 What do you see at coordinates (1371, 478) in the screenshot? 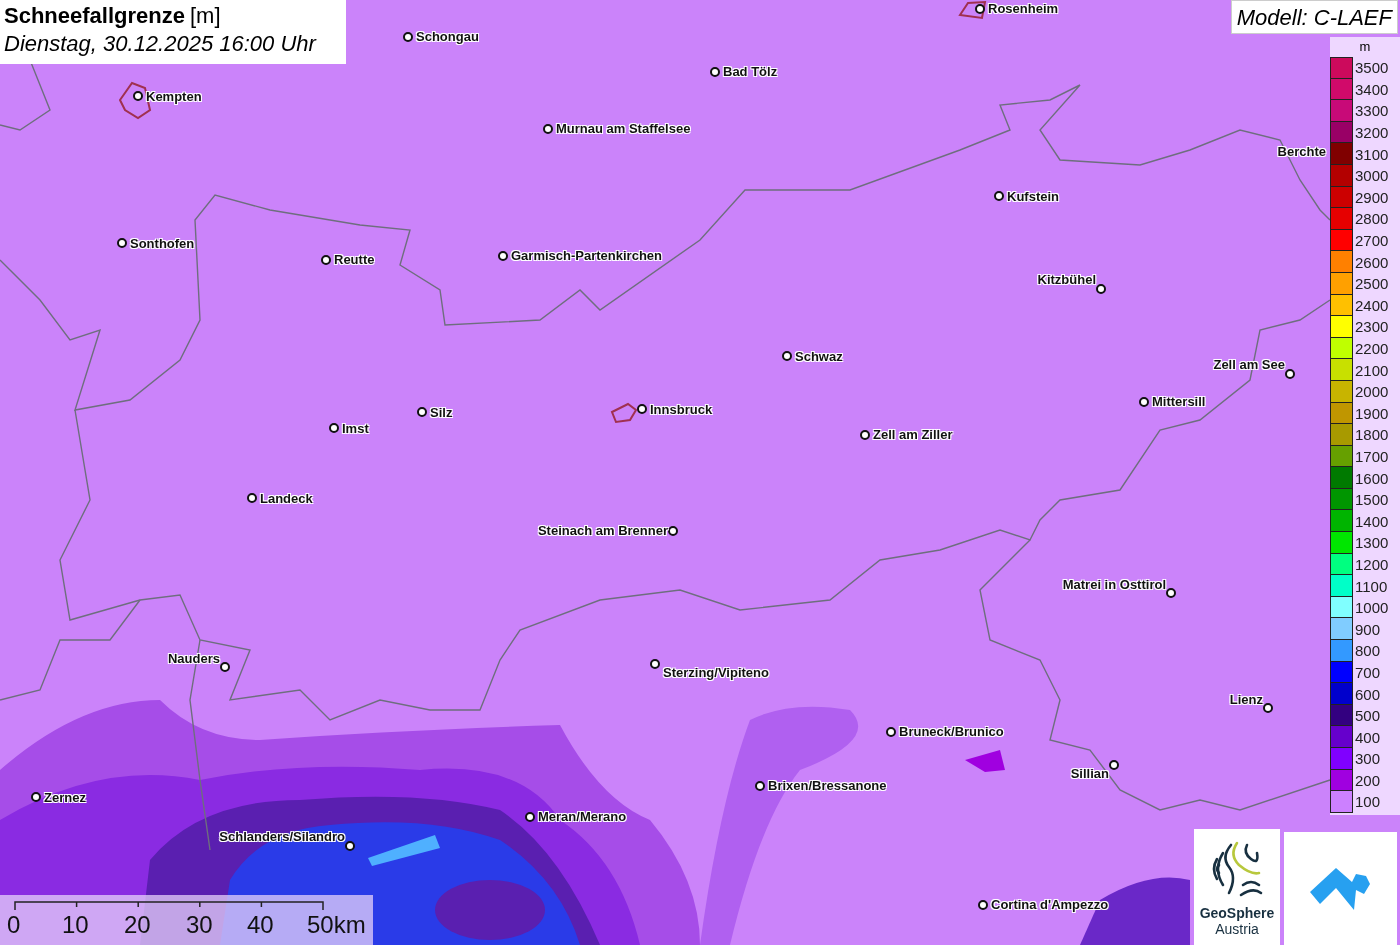
I see `legend-value: 1600` at bounding box center [1371, 478].